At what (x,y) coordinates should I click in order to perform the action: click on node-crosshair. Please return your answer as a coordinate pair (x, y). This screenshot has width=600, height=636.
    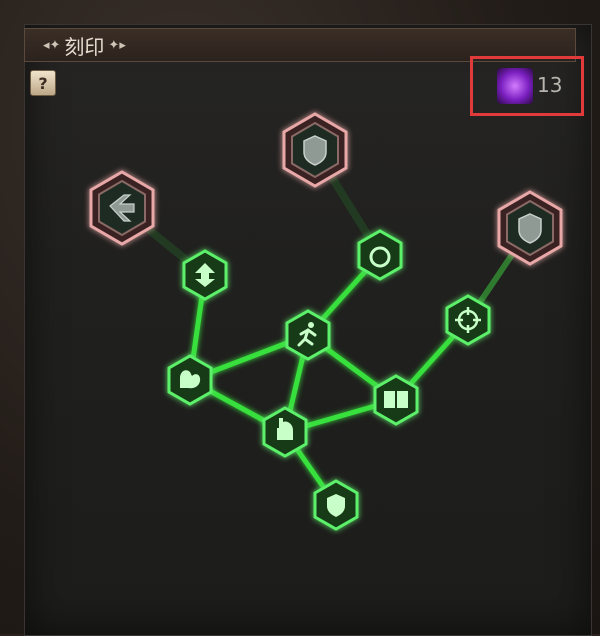
    Looking at the image, I should click on (468, 320).